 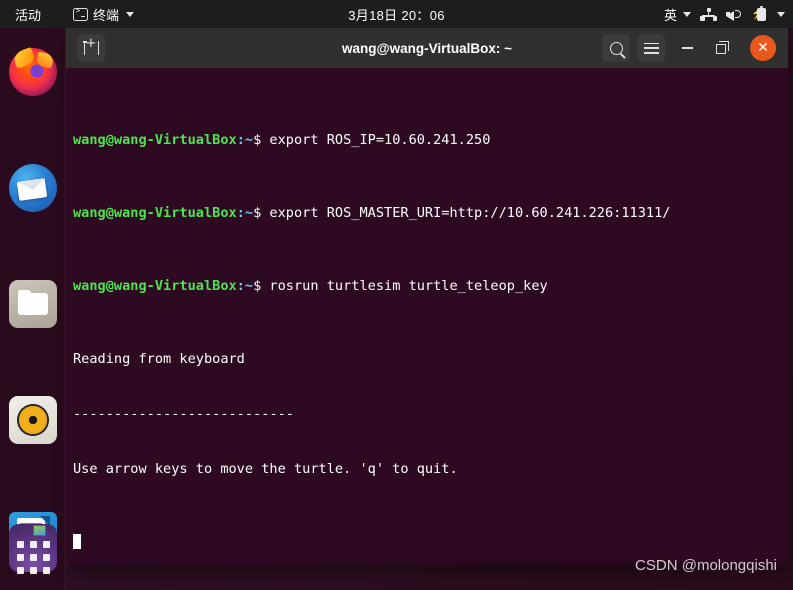 I want to click on activities-label: 活动, so click(x=28, y=15).